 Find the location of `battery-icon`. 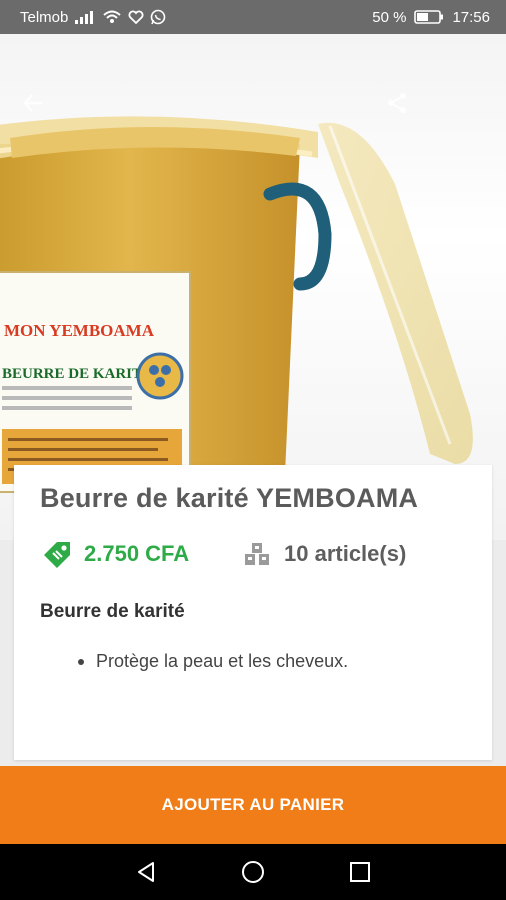

battery-icon is located at coordinates (429, 17).